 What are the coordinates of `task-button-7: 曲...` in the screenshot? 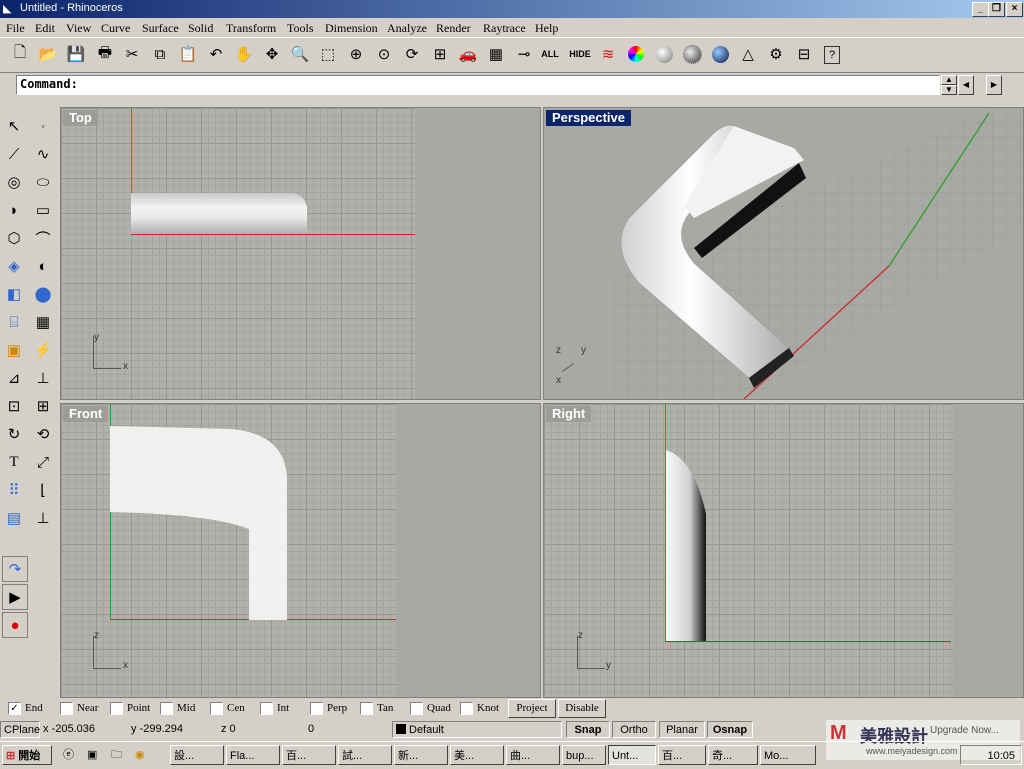 It's located at (533, 755).